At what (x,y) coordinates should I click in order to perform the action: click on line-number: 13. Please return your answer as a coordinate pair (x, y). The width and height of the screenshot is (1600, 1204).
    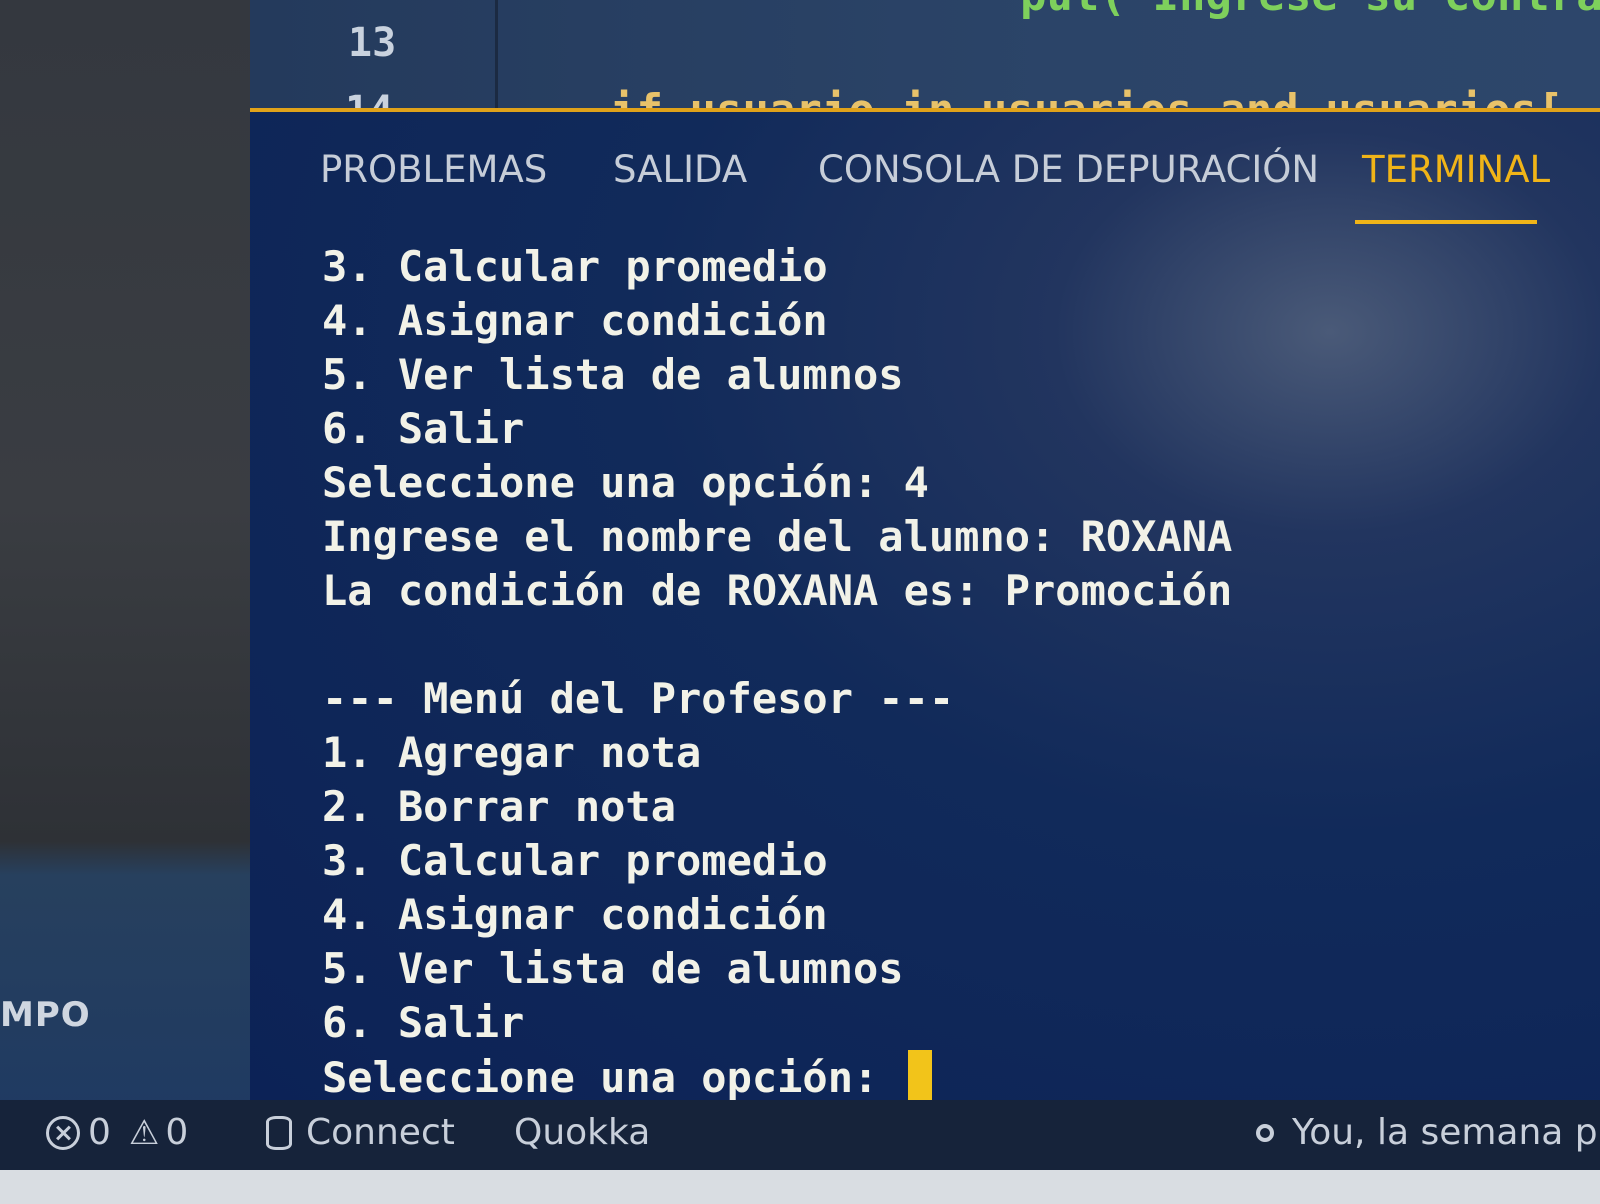
    Looking at the image, I should click on (372, 43).